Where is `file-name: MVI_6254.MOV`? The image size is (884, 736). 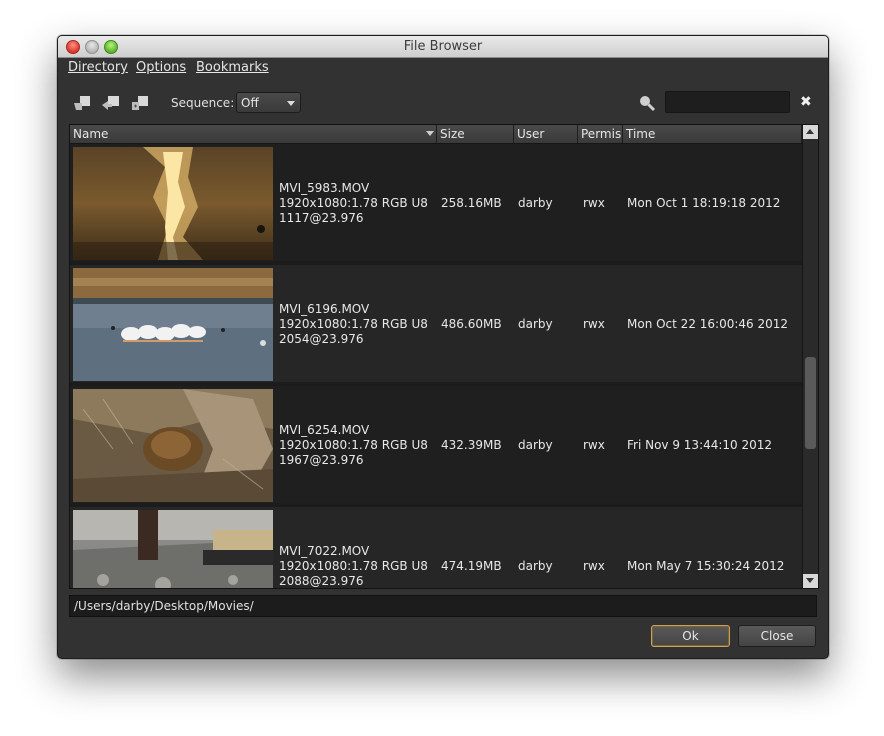 file-name: MVI_6254.MOV is located at coordinates (324, 430).